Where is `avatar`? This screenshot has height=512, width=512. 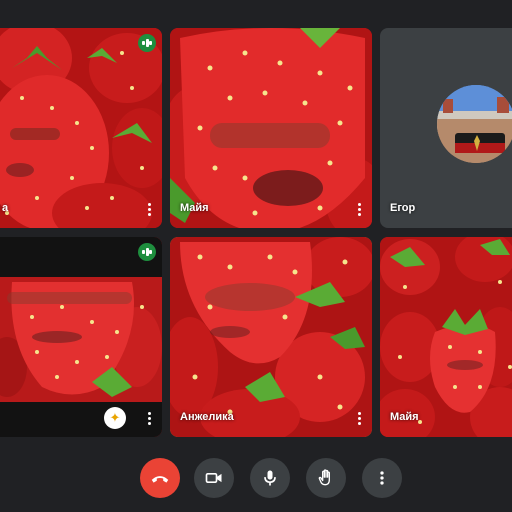
avatar is located at coordinates (474, 124).